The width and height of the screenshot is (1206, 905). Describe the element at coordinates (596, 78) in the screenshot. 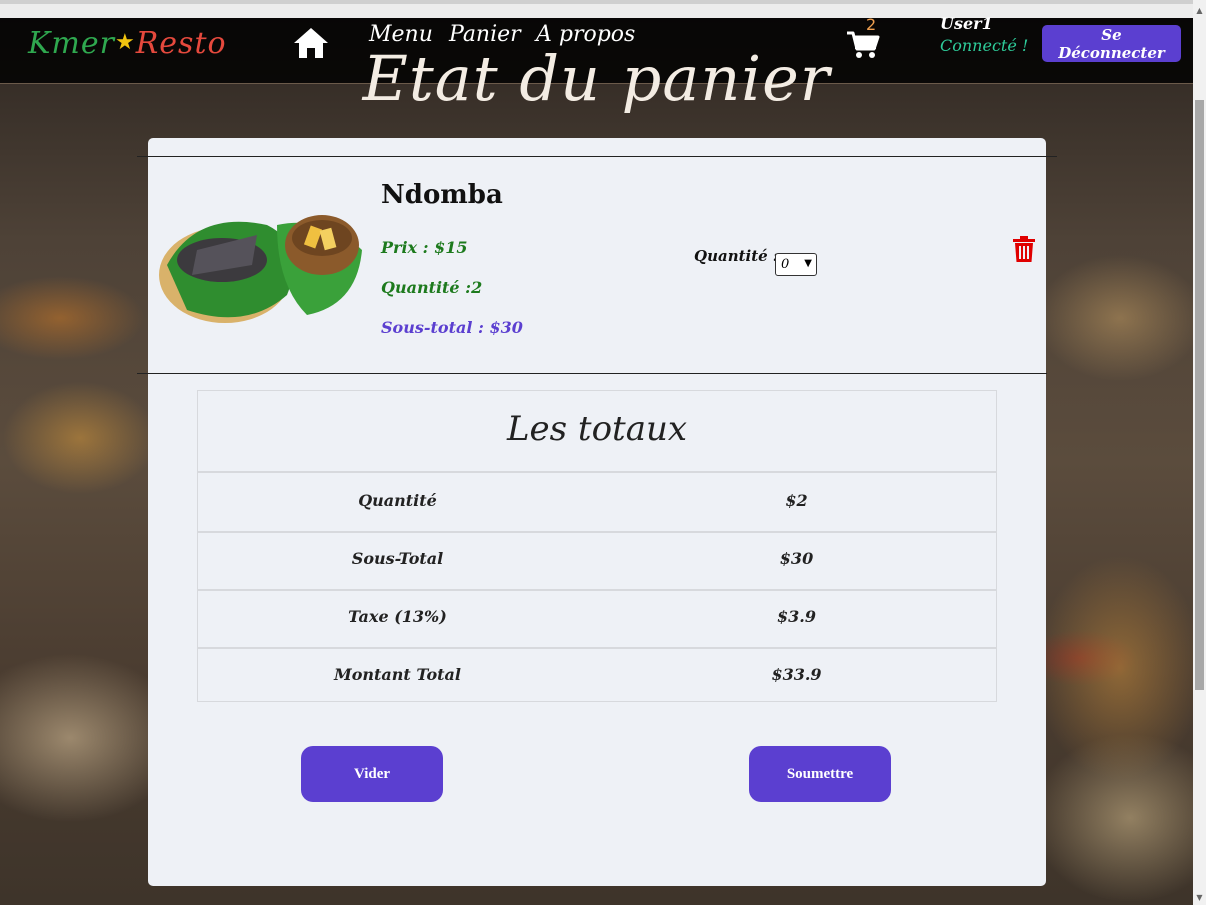

I see `page-title: Etat du panier` at that location.